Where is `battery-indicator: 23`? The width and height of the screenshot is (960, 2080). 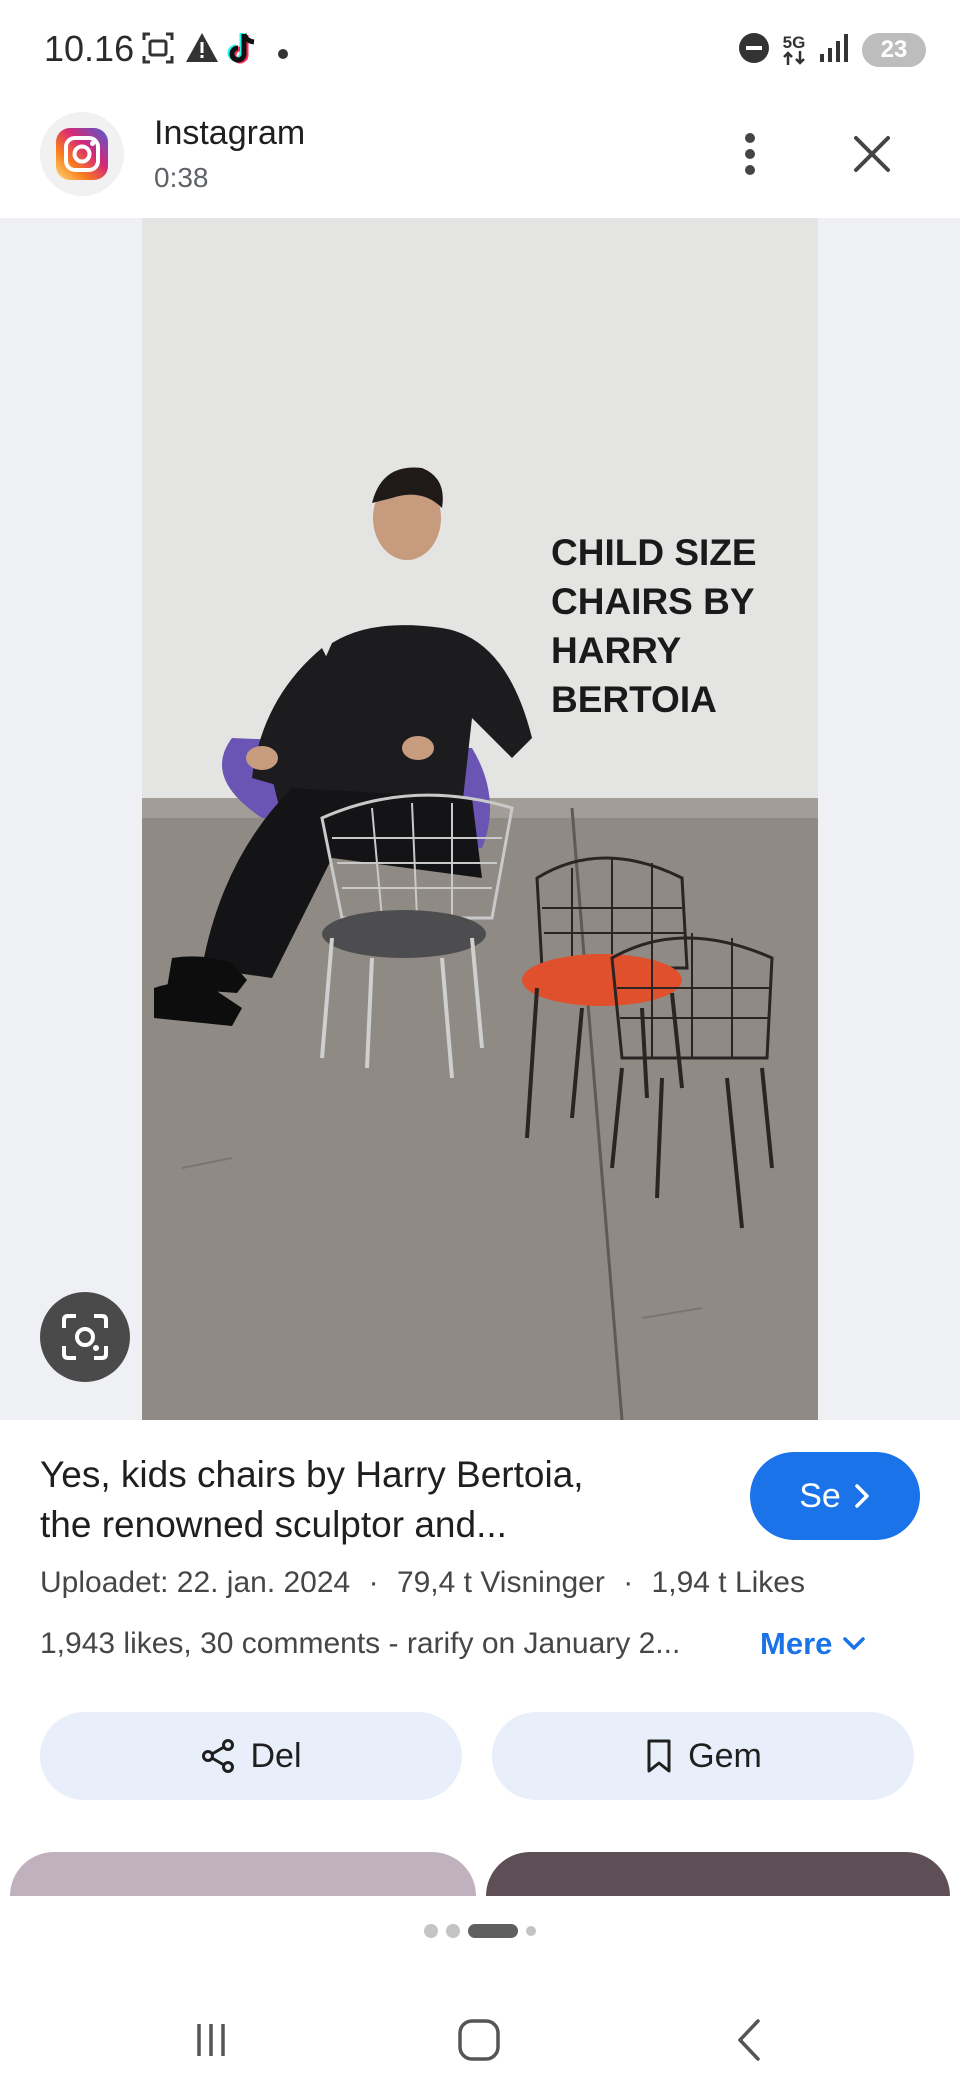
battery-indicator: 23 is located at coordinates (894, 50).